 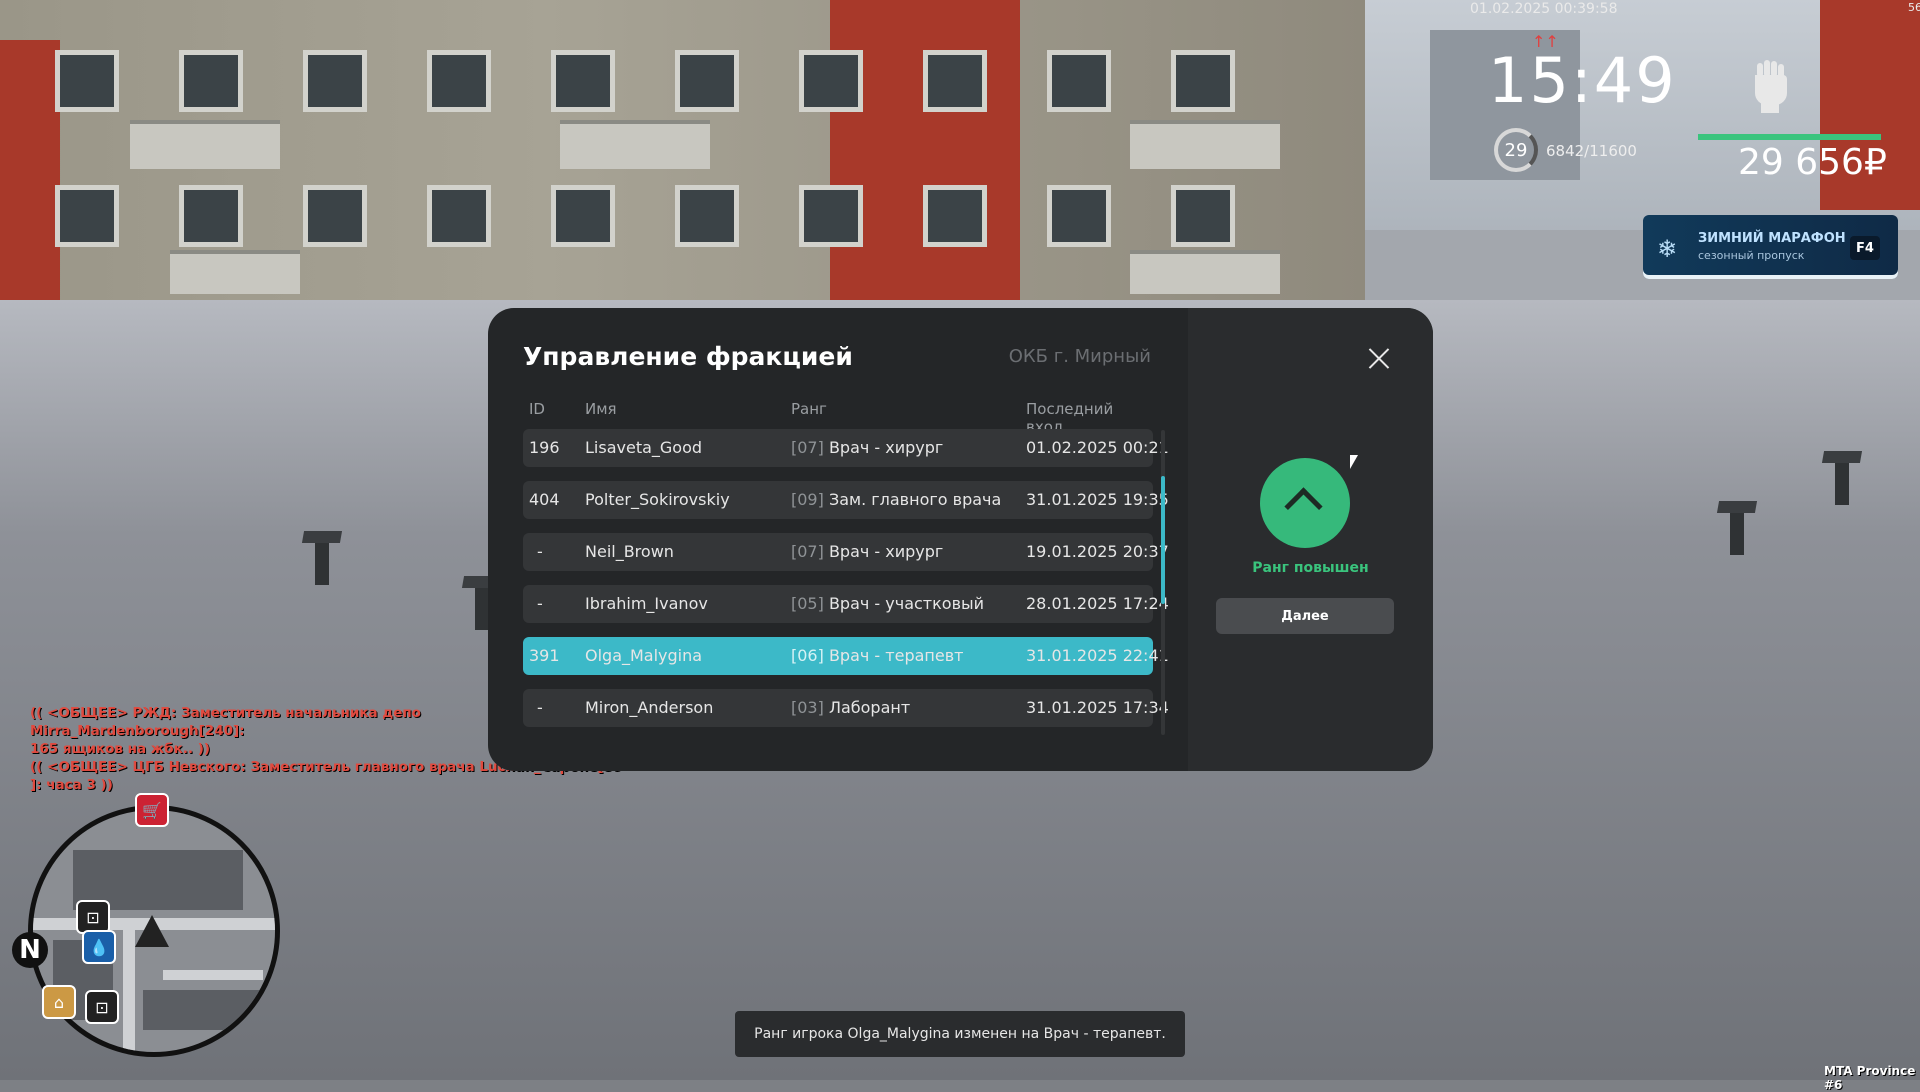 I want to click on hud-corner-value: 56, so click(x=1914, y=7).